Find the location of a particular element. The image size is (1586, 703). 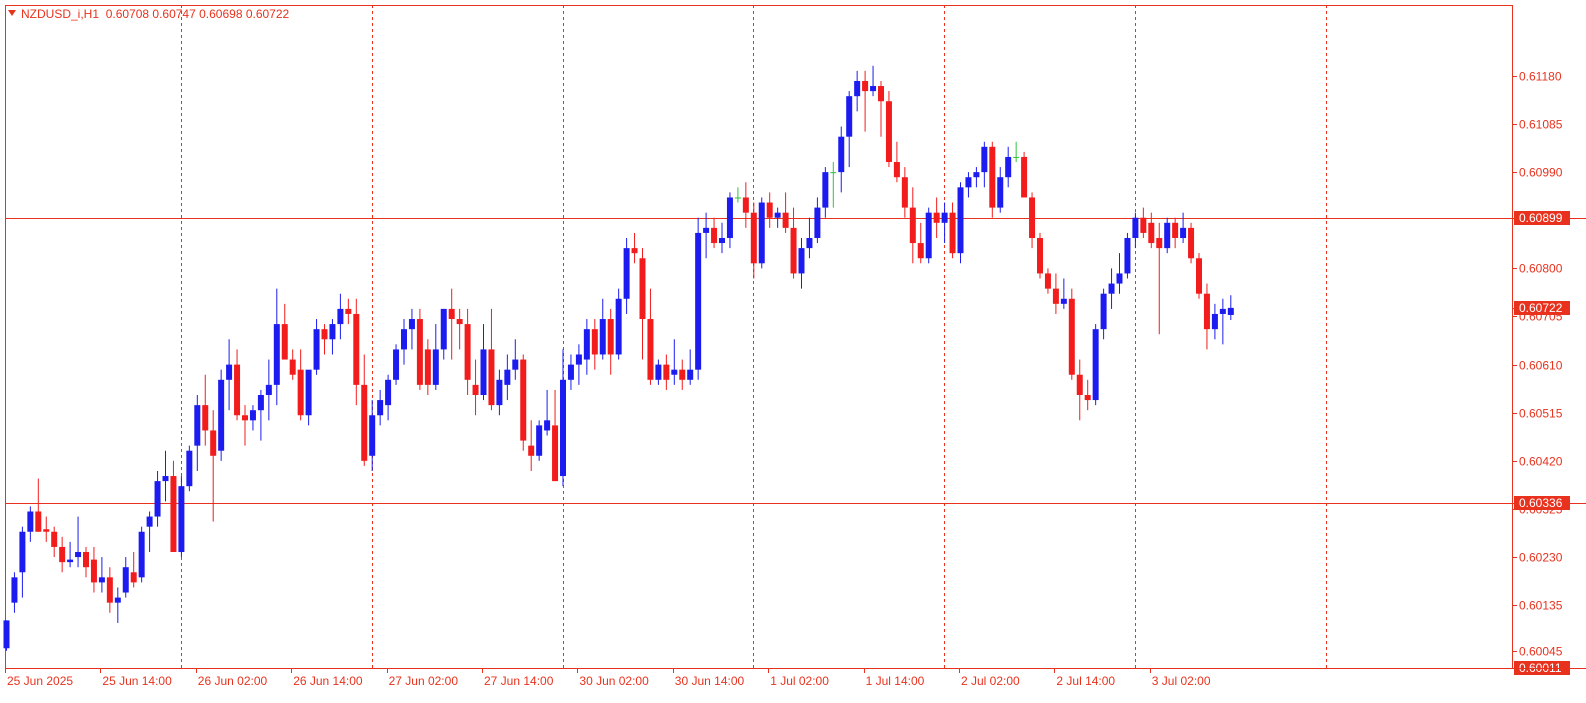

collapse-triangle-icon is located at coordinates (12, 13).